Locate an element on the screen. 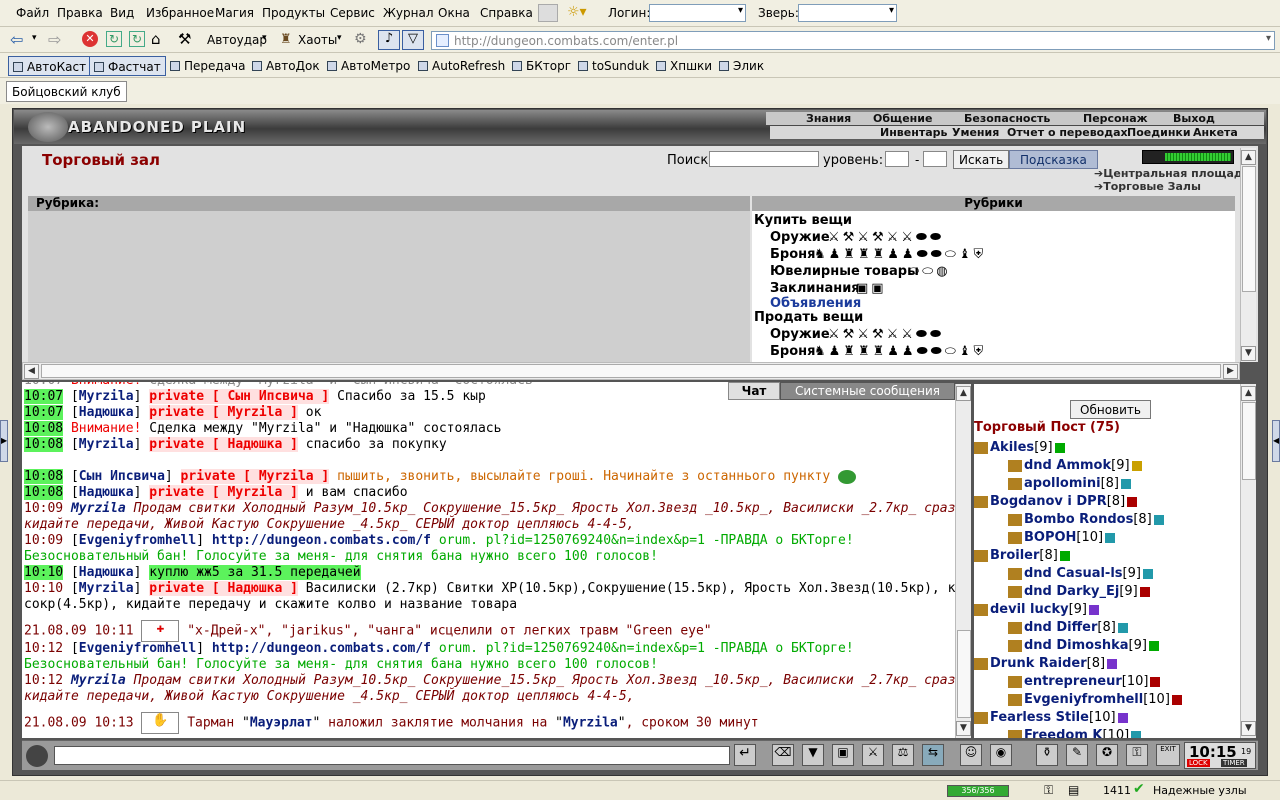 The width and height of the screenshot is (1280, 800). user-list-item: Broiler[8] is located at coordinates (1022, 556).